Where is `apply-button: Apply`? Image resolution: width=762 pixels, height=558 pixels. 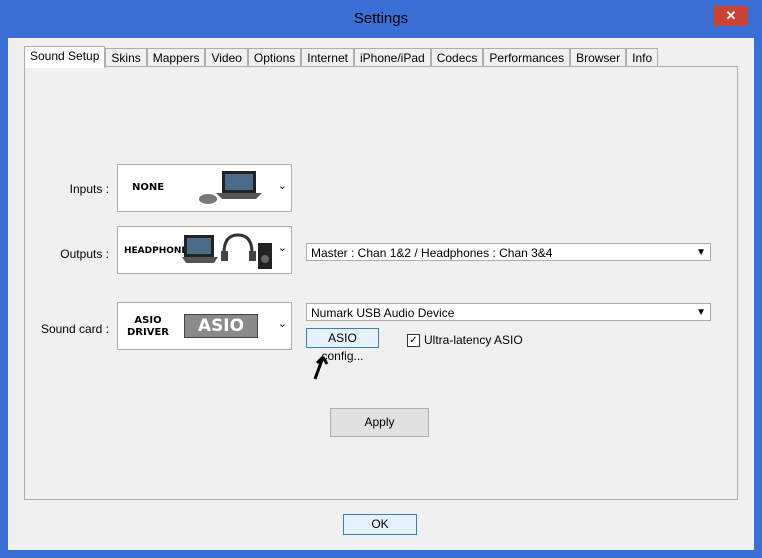
apply-button: Apply is located at coordinates (379, 422).